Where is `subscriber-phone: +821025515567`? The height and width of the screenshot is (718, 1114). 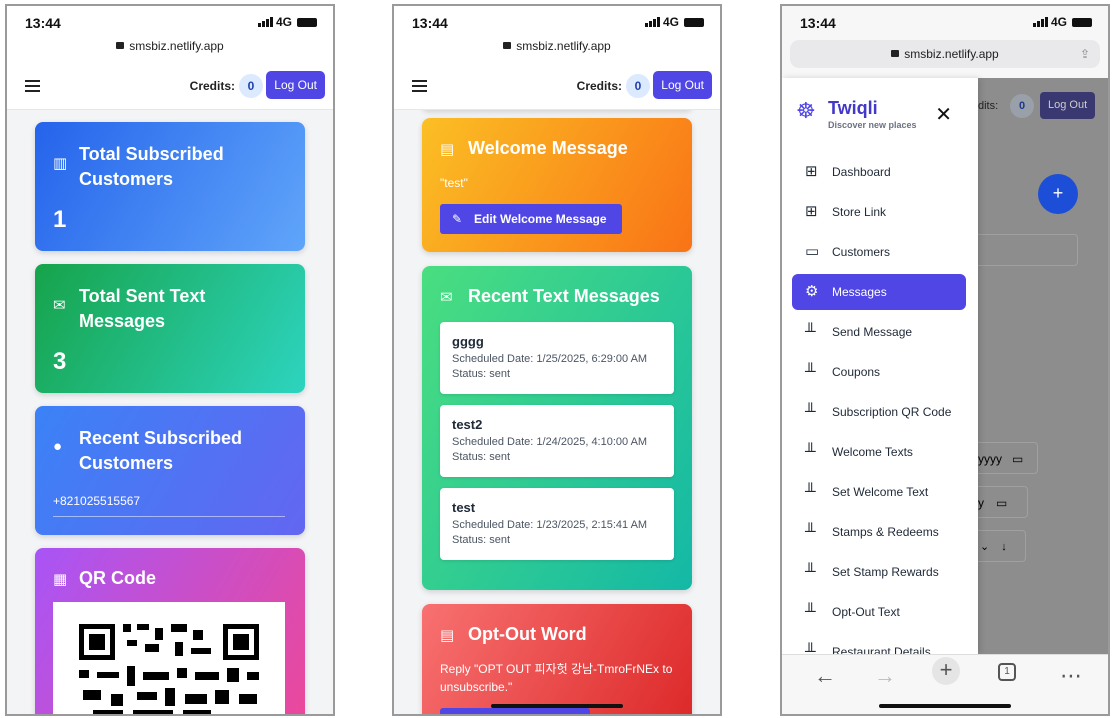 subscriber-phone: +821025515567 is located at coordinates (169, 505).